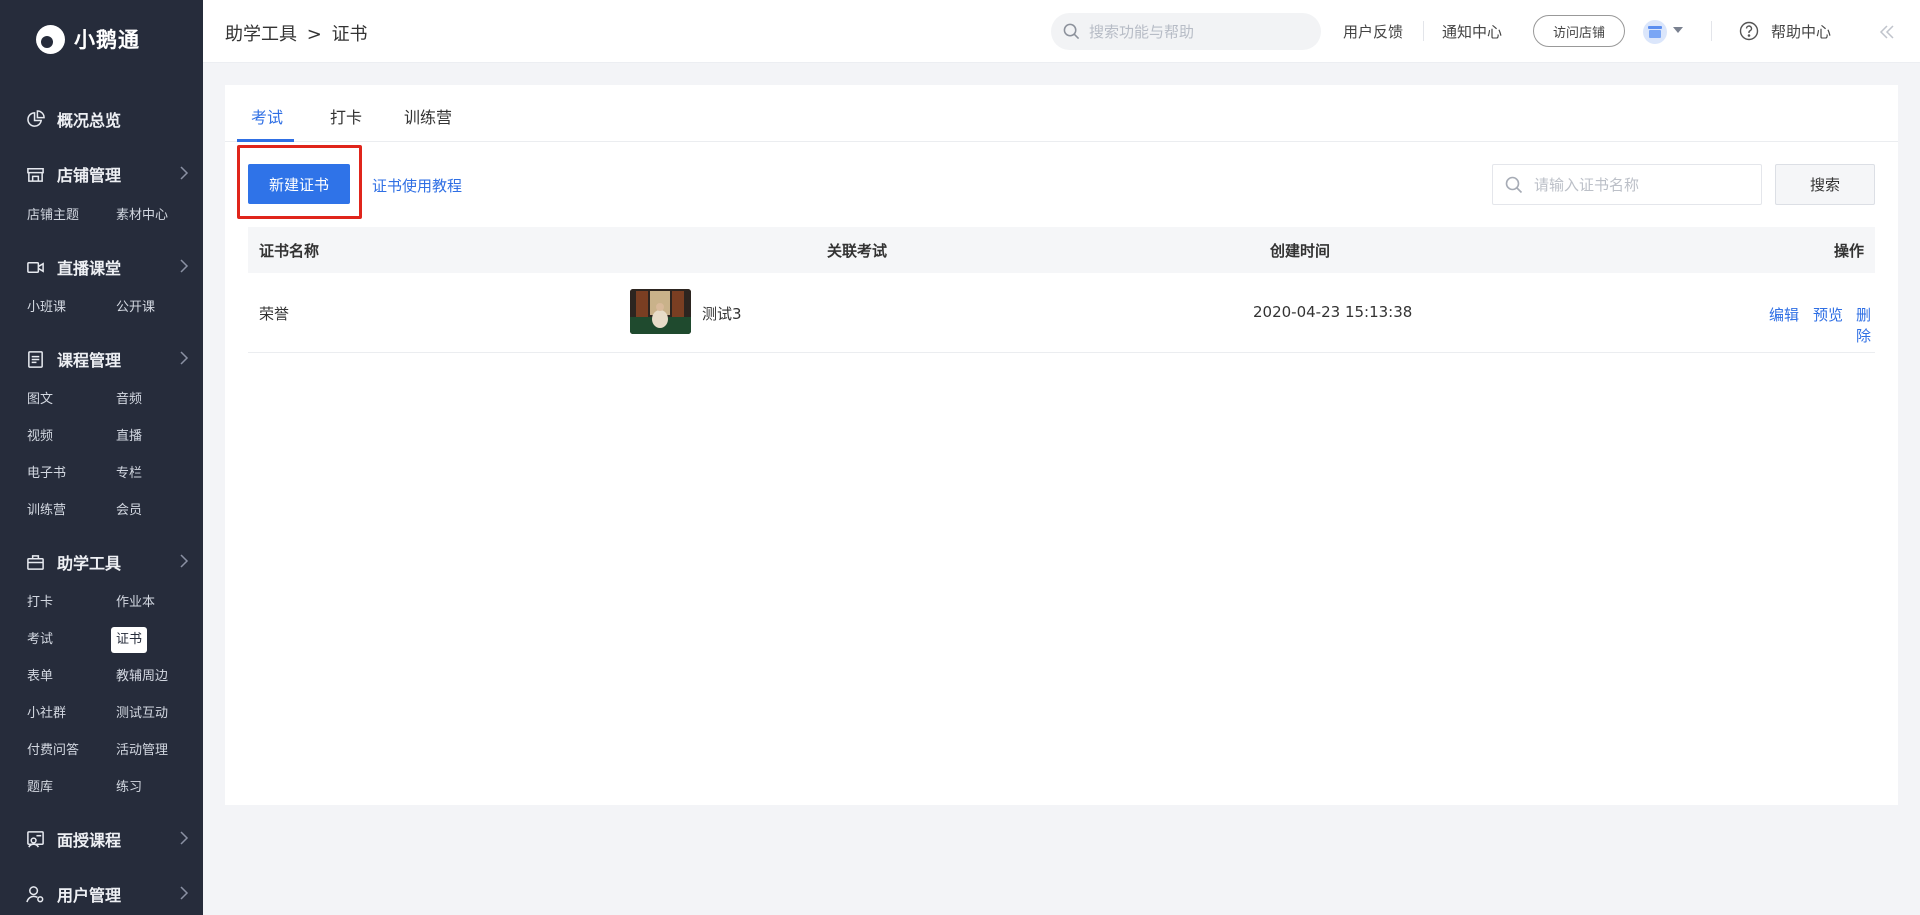 The height and width of the screenshot is (915, 1920). I want to click on edit-link: 编辑, so click(1784, 314).